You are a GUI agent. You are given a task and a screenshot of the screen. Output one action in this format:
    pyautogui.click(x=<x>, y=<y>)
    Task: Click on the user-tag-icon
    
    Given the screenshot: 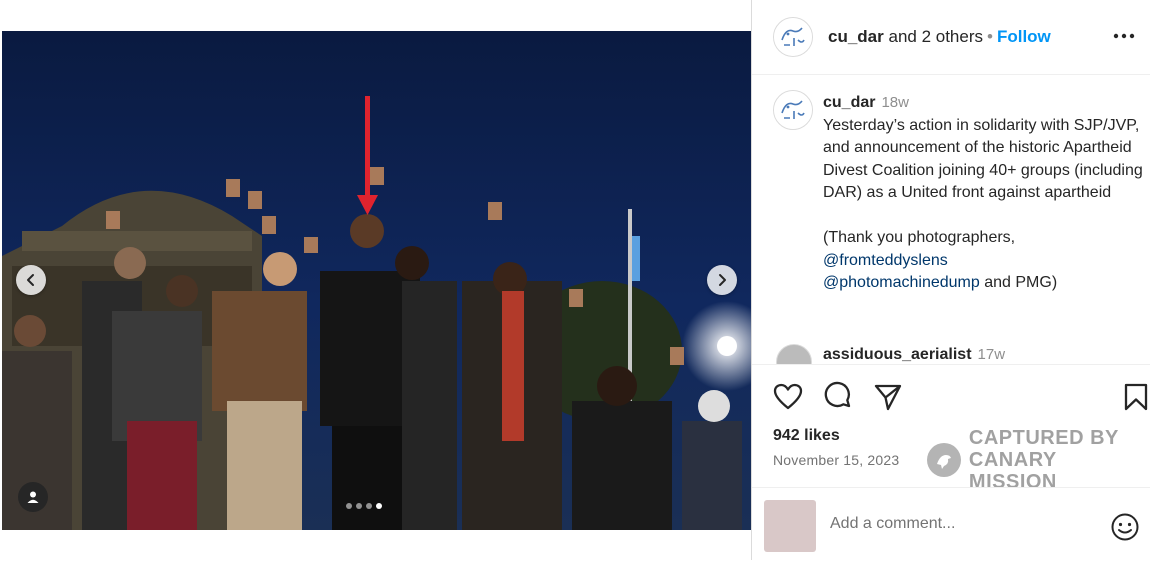 What is the action you would take?
    pyautogui.click(x=33, y=497)
    